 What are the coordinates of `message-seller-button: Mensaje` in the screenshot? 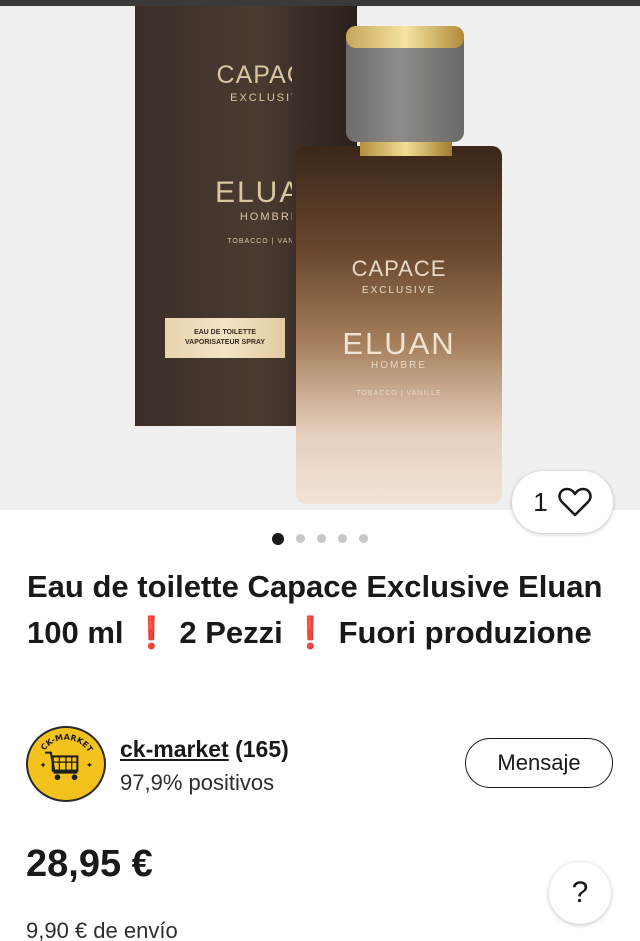 It's located at (539, 763).